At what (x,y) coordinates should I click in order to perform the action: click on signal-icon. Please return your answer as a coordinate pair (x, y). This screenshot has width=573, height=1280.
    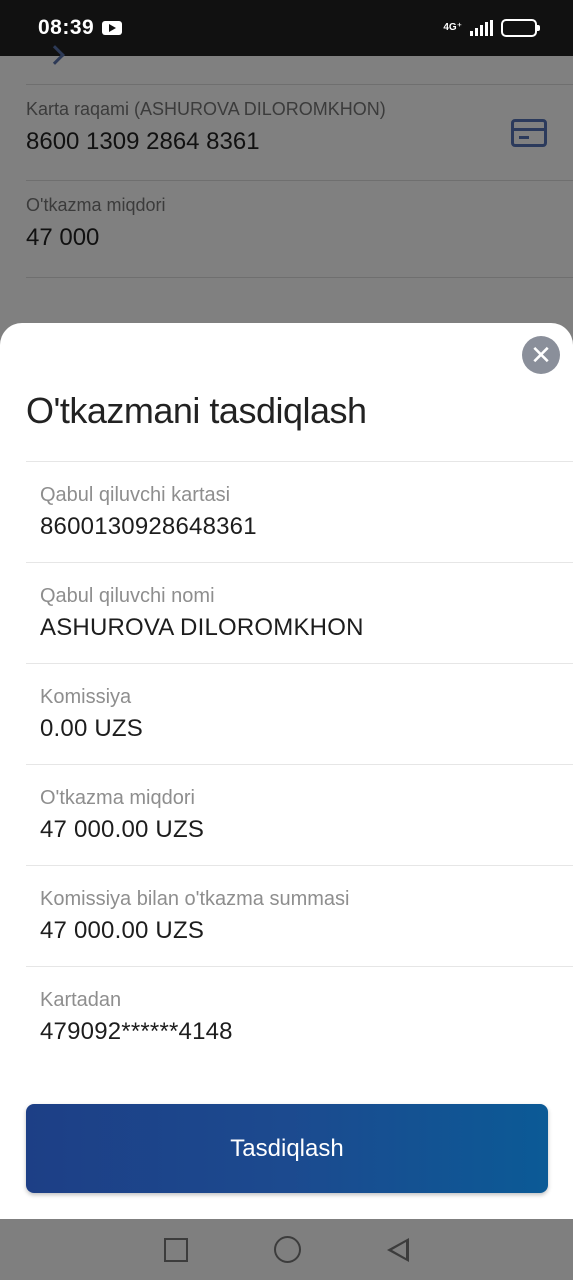
    Looking at the image, I should click on (481, 28).